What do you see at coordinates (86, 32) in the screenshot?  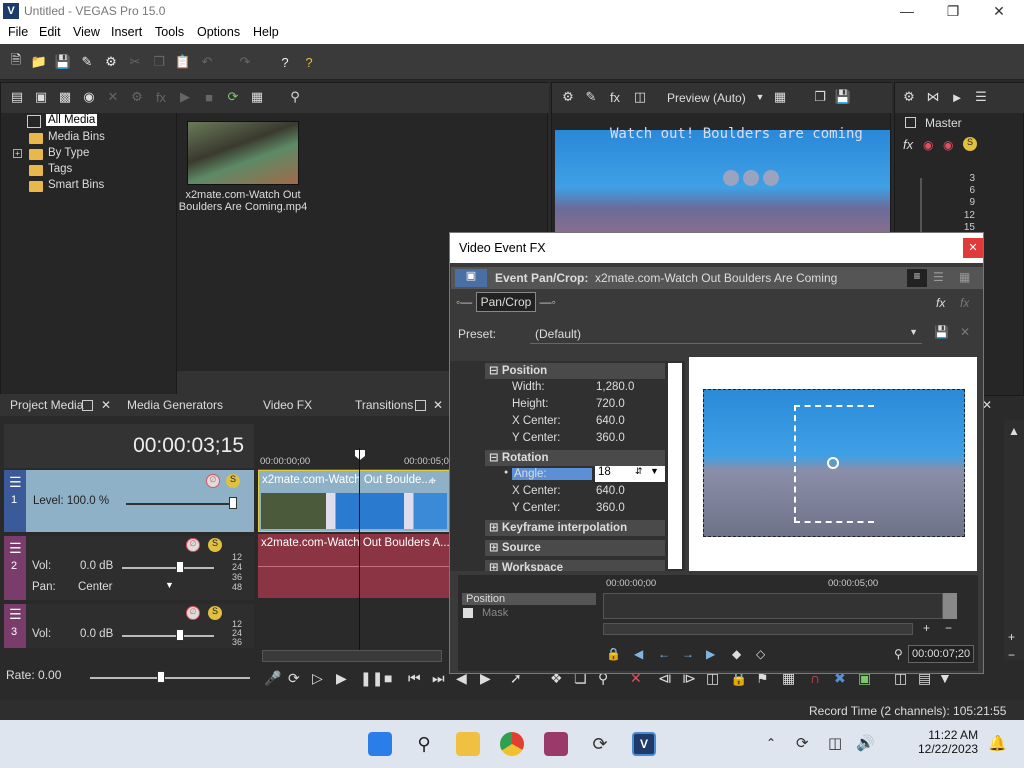 I see `menu-view: View` at bounding box center [86, 32].